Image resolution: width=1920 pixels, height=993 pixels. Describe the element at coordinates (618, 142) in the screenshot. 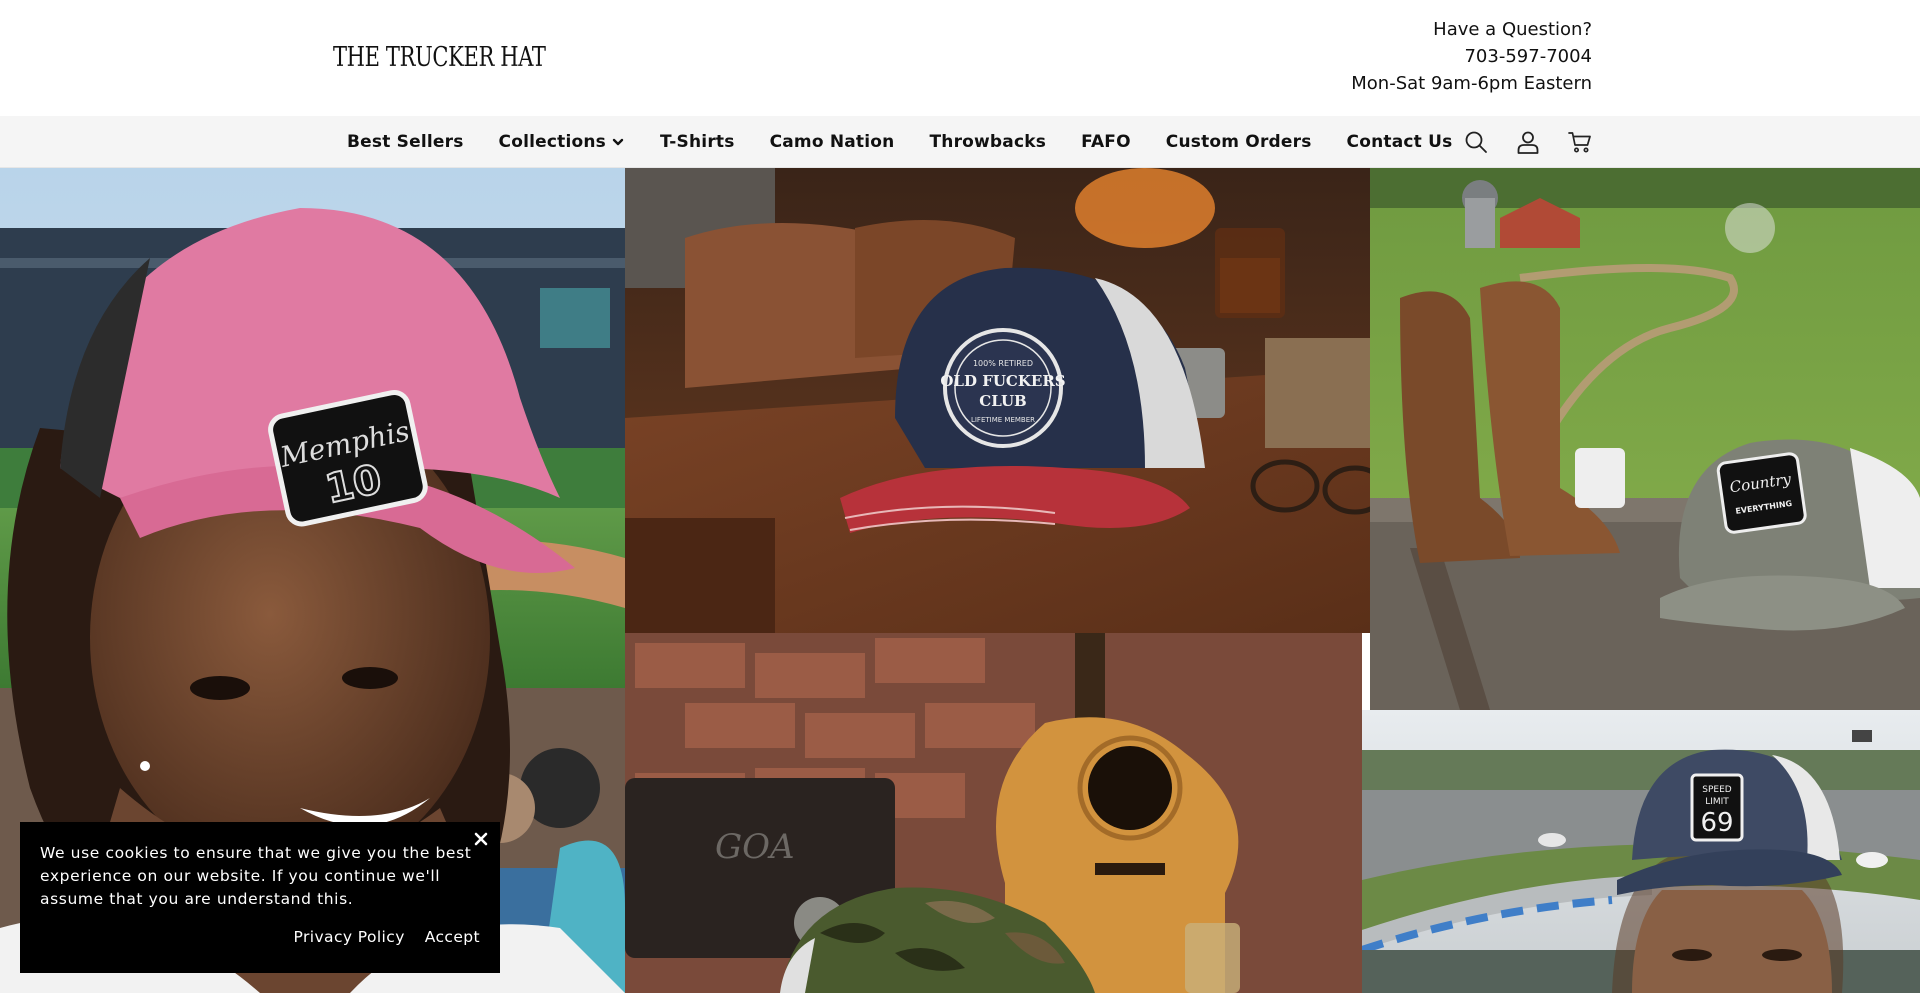

I see `chevron-down-icon` at that location.